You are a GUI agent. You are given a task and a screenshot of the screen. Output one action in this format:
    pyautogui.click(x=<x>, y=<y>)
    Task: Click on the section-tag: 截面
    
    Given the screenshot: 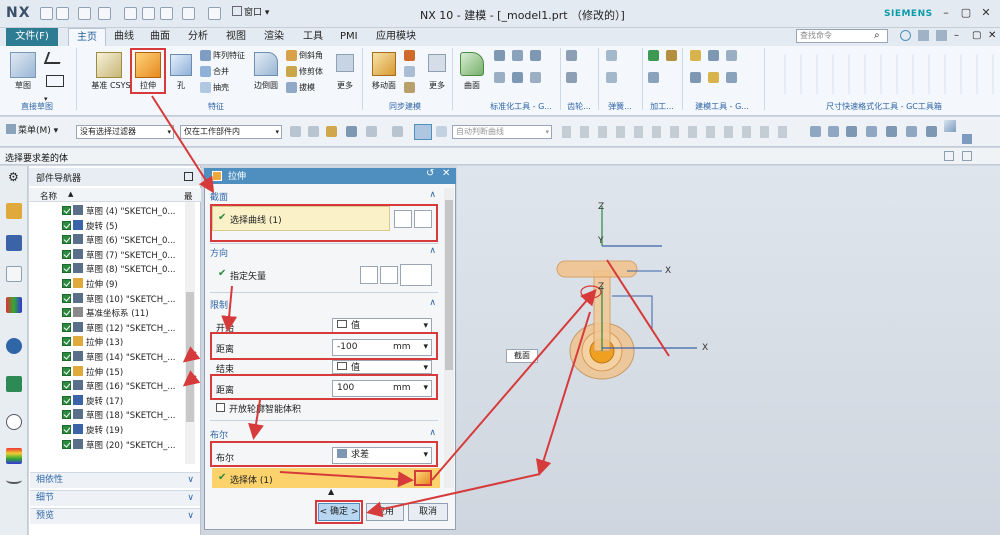 What is the action you would take?
    pyautogui.click(x=522, y=356)
    